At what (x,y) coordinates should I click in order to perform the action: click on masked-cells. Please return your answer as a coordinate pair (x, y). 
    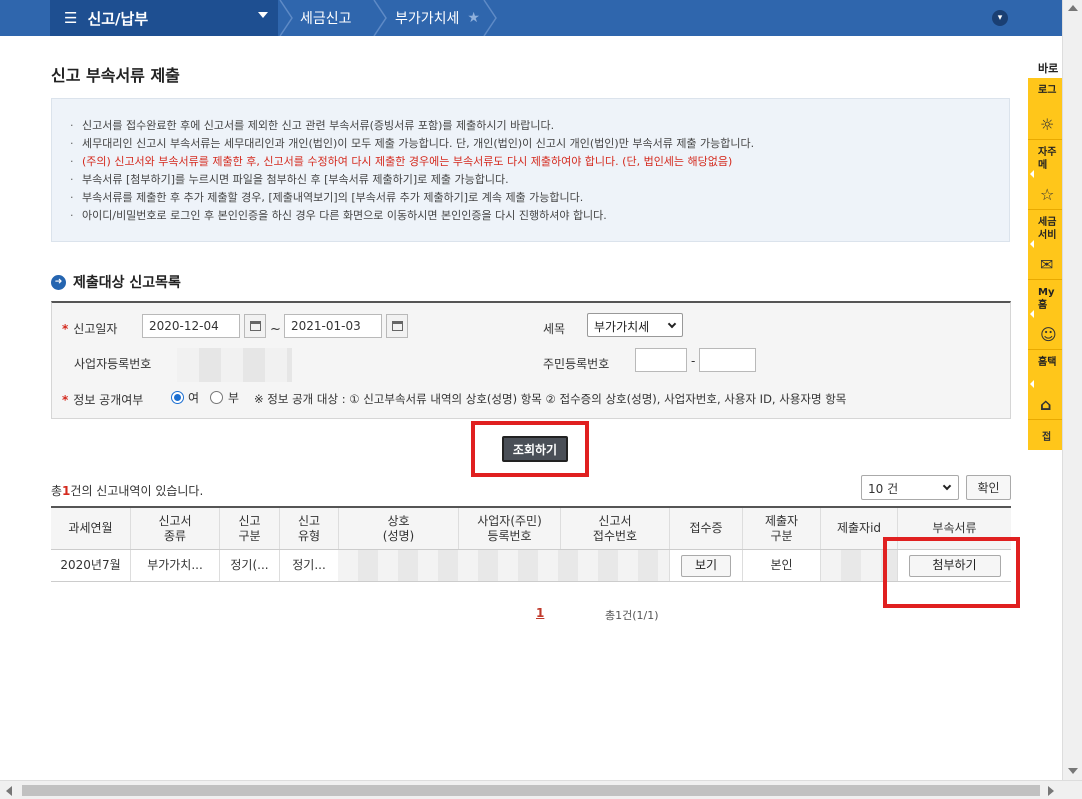
    Looking at the image, I should click on (503, 565).